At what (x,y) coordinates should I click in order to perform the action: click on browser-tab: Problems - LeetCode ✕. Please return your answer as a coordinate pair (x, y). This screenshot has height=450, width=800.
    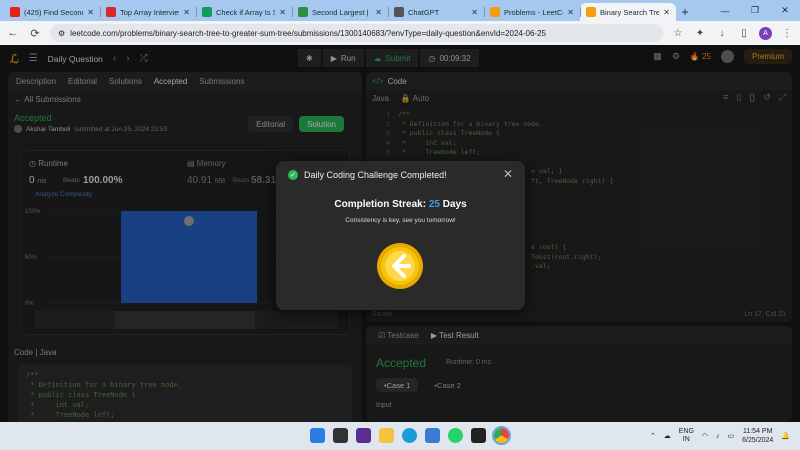
    Looking at the image, I should click on (532, 12).